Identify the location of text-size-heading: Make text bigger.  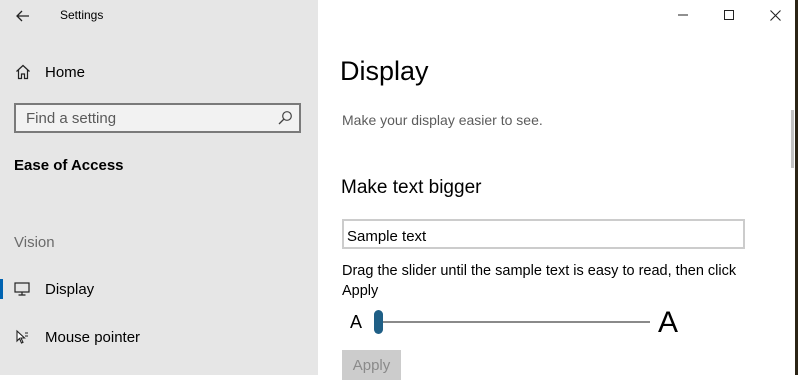
(411, 187).